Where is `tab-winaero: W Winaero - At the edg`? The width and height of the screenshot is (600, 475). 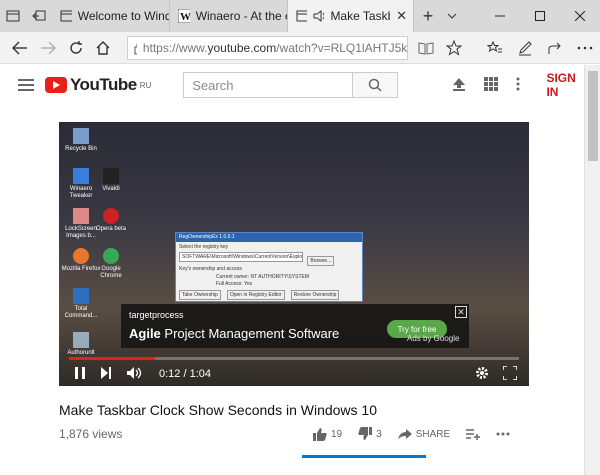 tab-winaero: W Winaero - At the edg is located at coordinates (229, 16).